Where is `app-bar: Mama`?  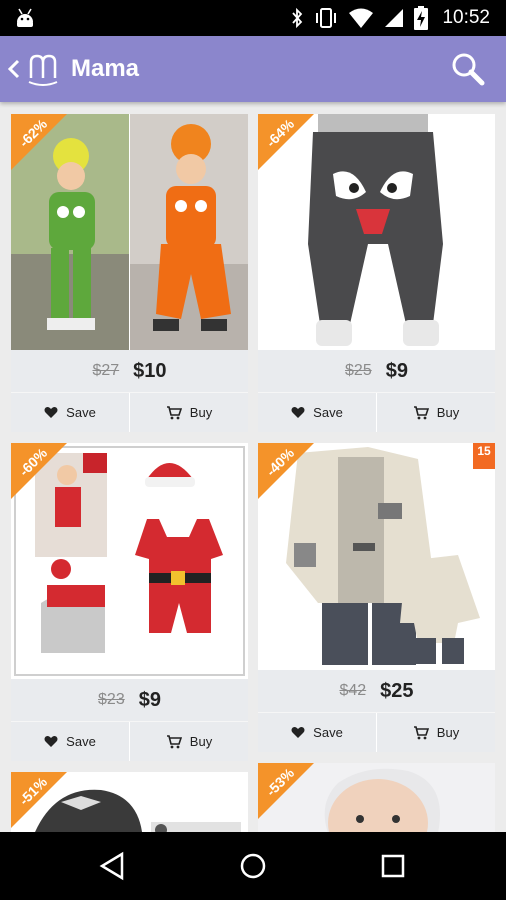
app-bar: Mama is located at coordinates (253, 69).